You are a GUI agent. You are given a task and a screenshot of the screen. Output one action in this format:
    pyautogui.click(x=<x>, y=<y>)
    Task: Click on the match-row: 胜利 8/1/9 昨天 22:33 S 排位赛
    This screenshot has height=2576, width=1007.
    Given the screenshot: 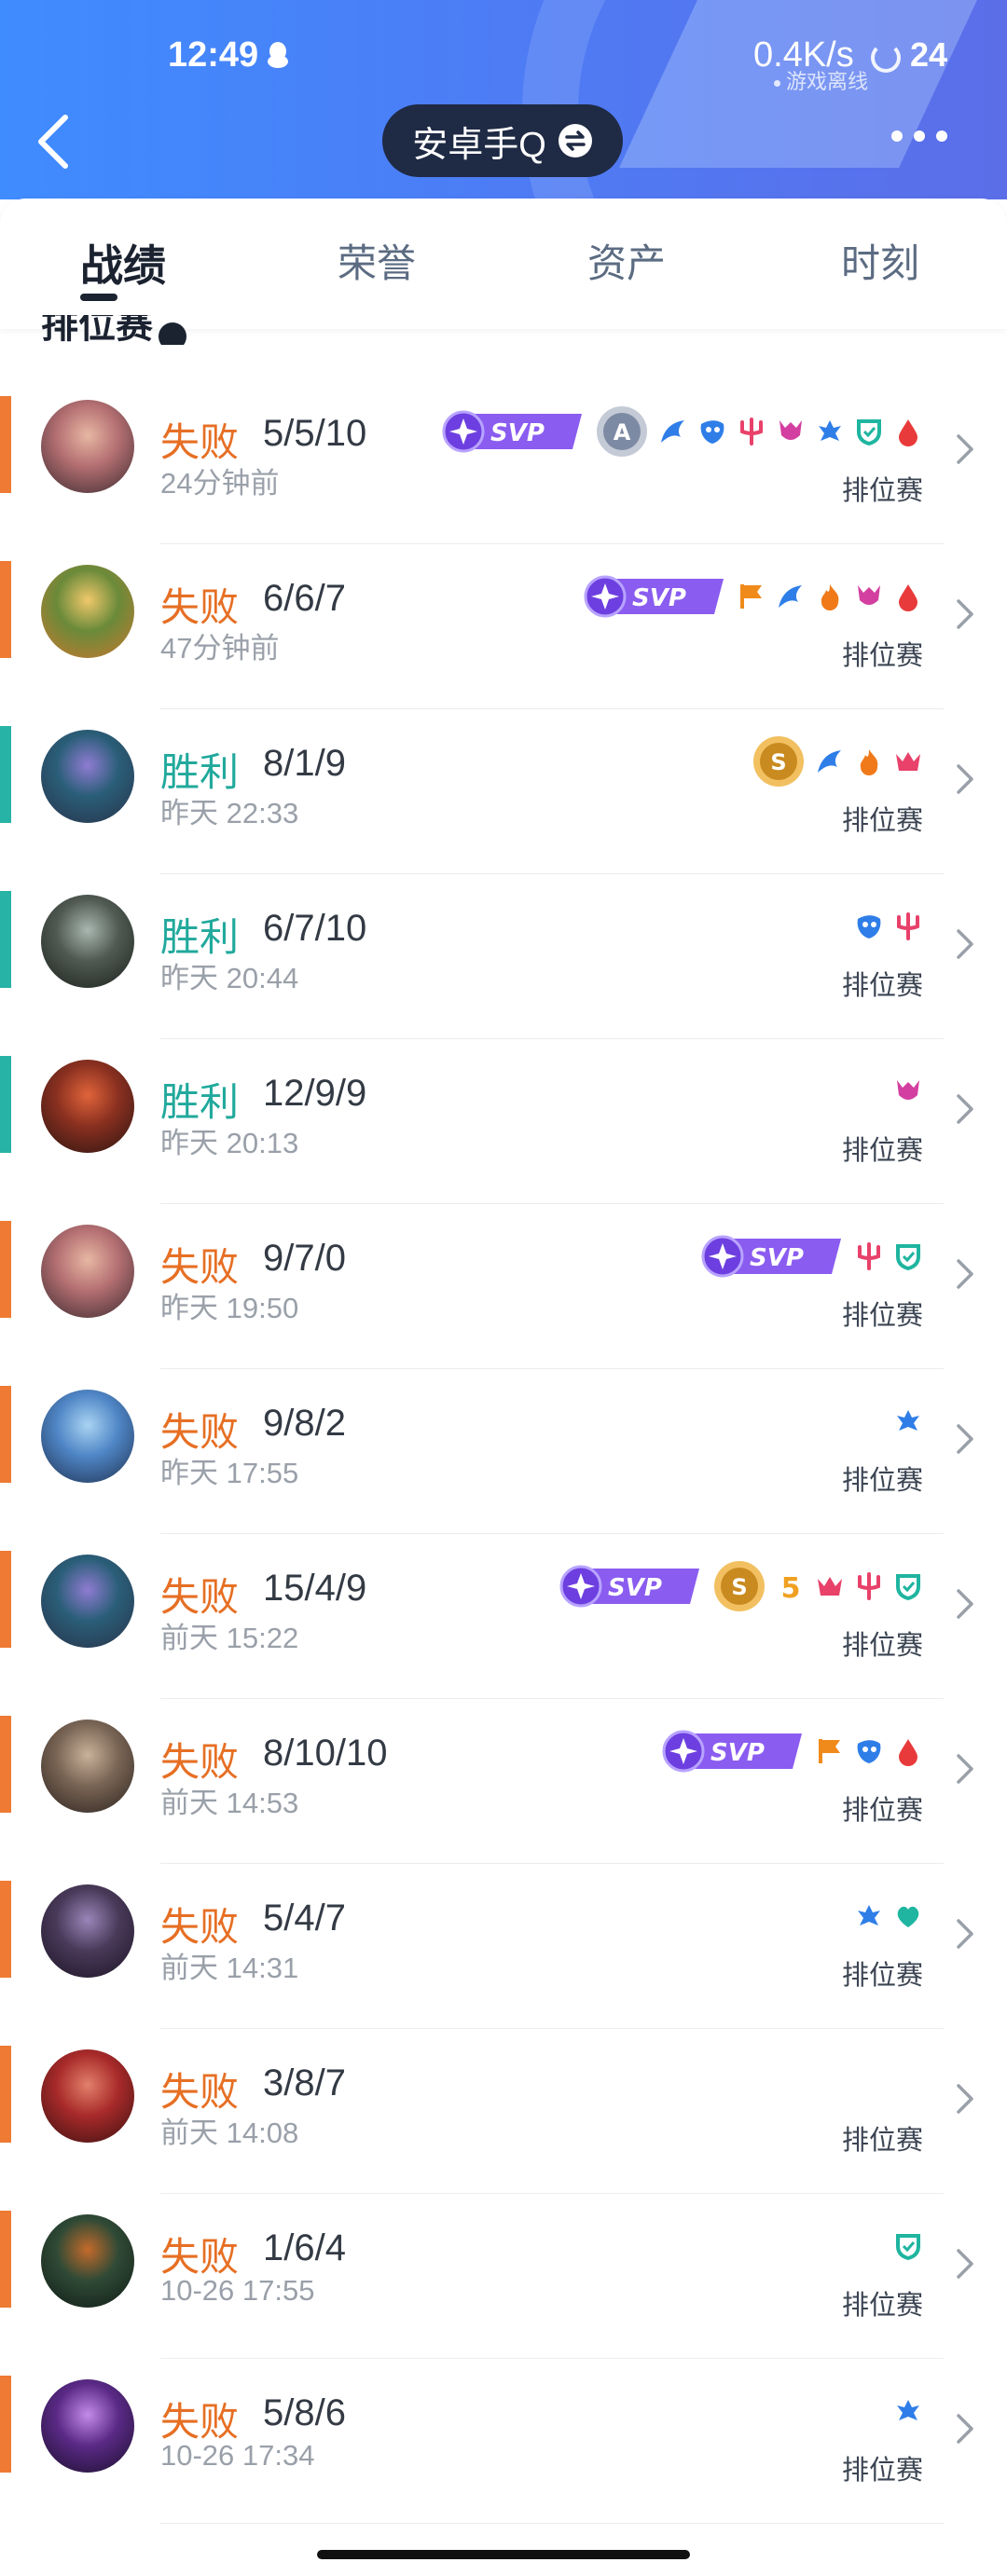 What is the action you would take?
    pyautogui.click(x=504, y=791)
    